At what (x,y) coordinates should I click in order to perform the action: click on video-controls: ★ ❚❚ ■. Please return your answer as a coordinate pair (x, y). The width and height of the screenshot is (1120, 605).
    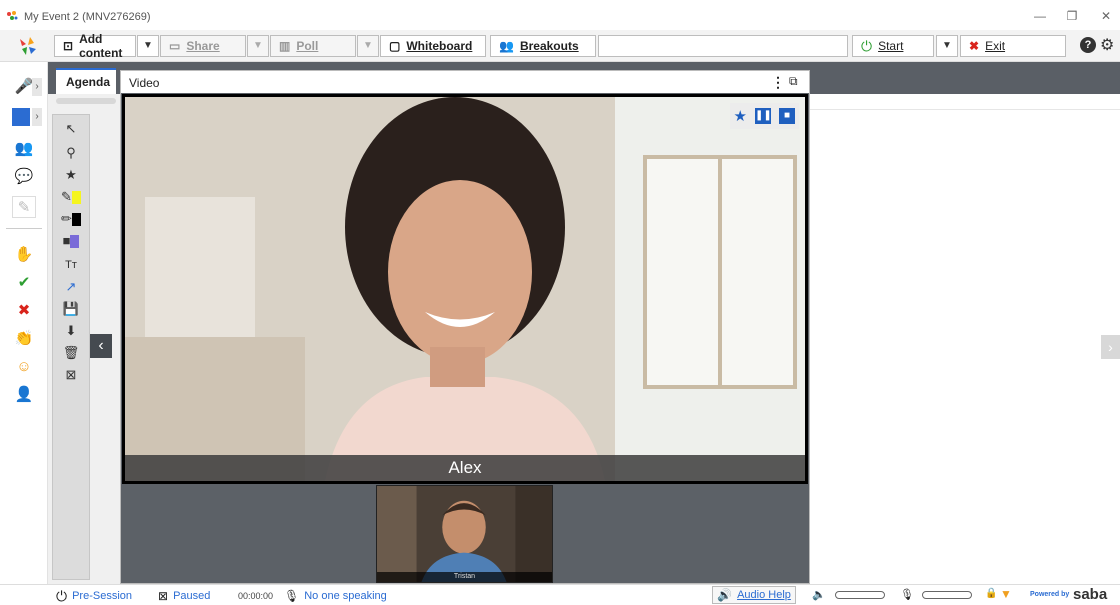
    Looking at the image, I should click on (764, 116).